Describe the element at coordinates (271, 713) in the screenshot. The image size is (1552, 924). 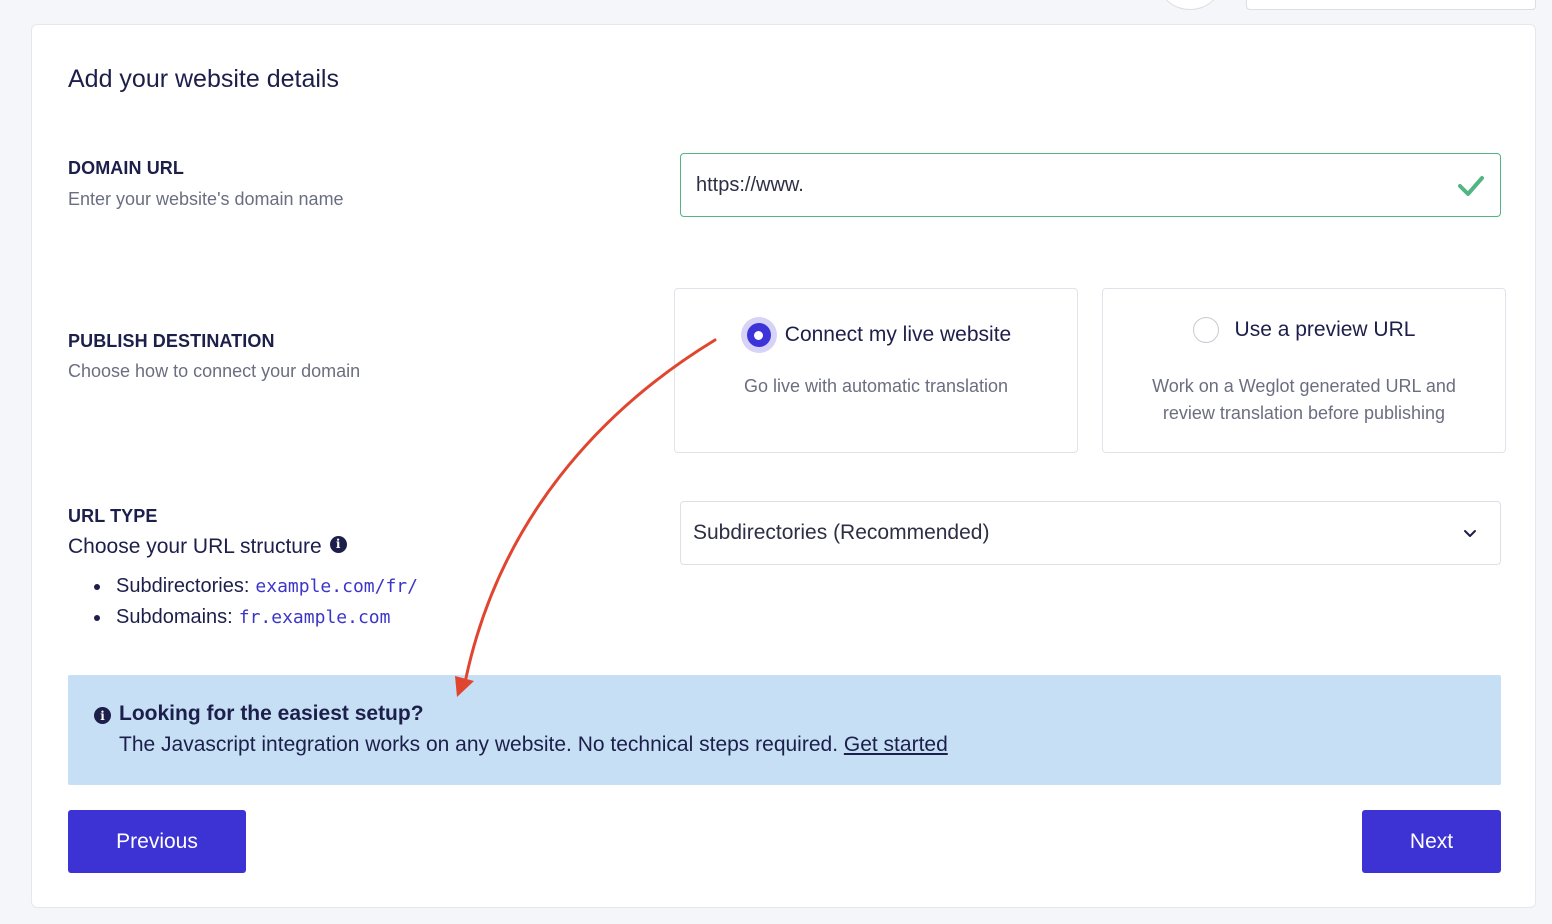
I see `notice-title: Looking for the easiest setup?` at that location.